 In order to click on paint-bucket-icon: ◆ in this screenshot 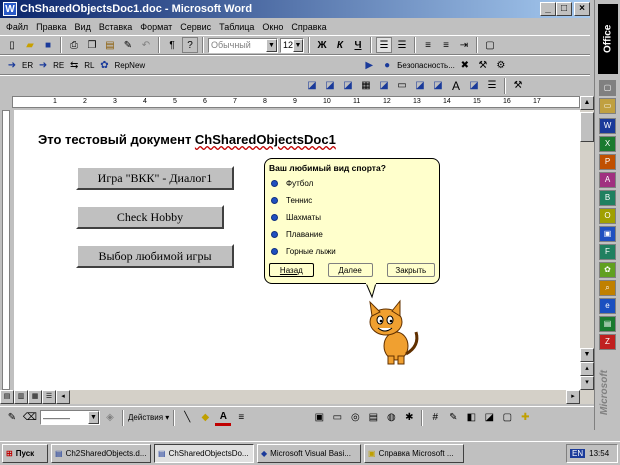, I will do `click(205, 418)`.